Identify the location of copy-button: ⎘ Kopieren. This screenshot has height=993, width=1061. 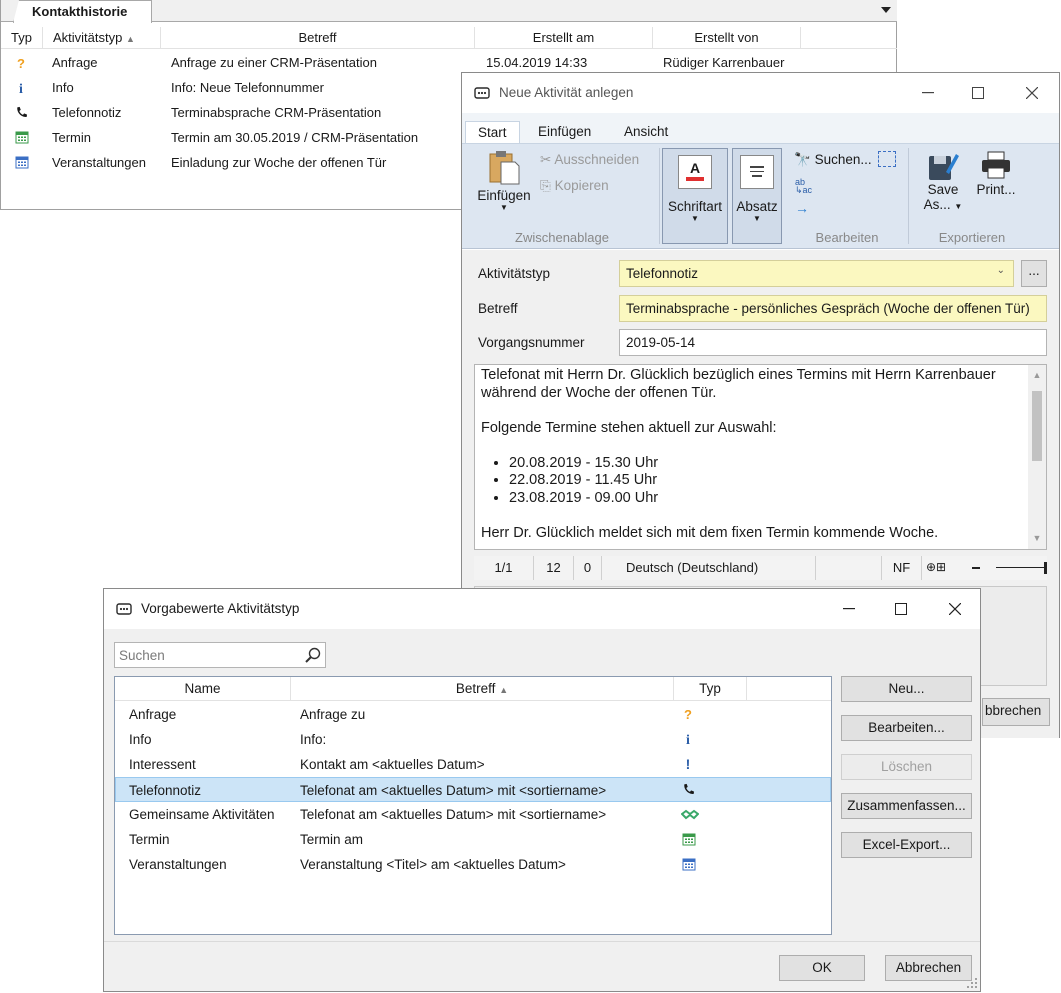
(574, 186).